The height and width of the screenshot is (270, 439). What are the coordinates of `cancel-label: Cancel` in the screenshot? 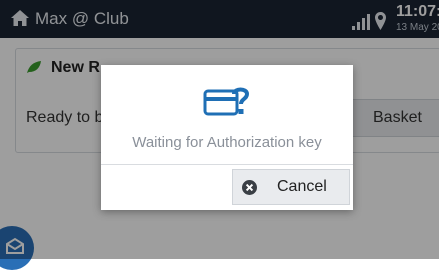 It's located at (302, 186).